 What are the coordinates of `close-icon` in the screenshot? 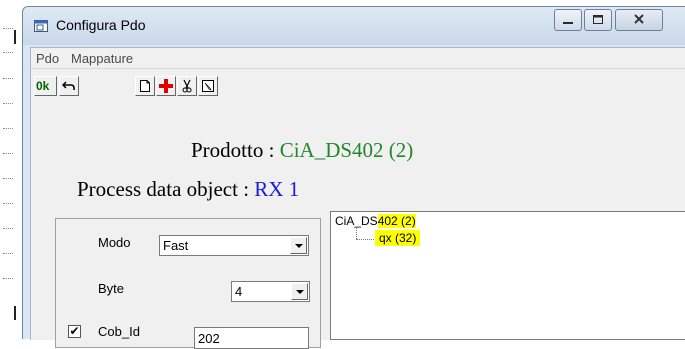 It's located at (639, 19).